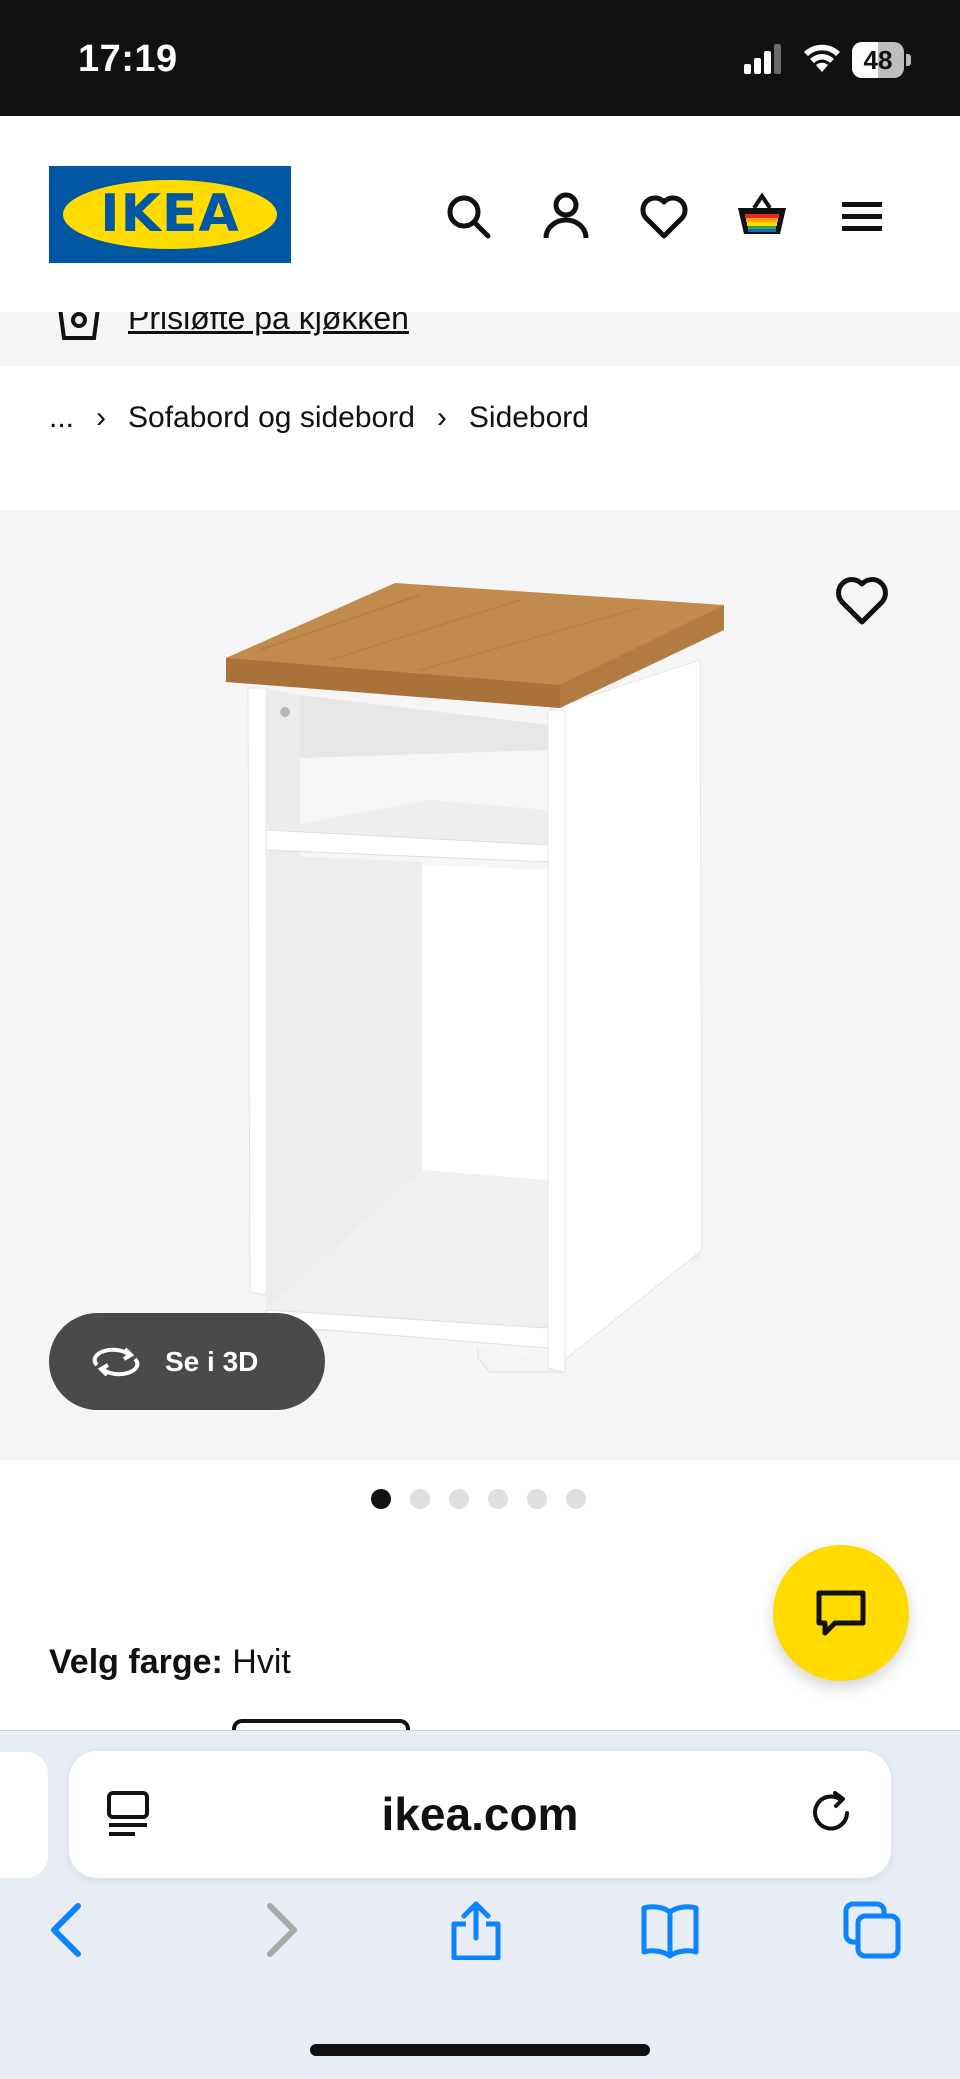 This screenshot has width=960, height=2079. Describe the element at coordinates (762, 59) in the screenshot. I see `cellular-signal-icon` at that location.